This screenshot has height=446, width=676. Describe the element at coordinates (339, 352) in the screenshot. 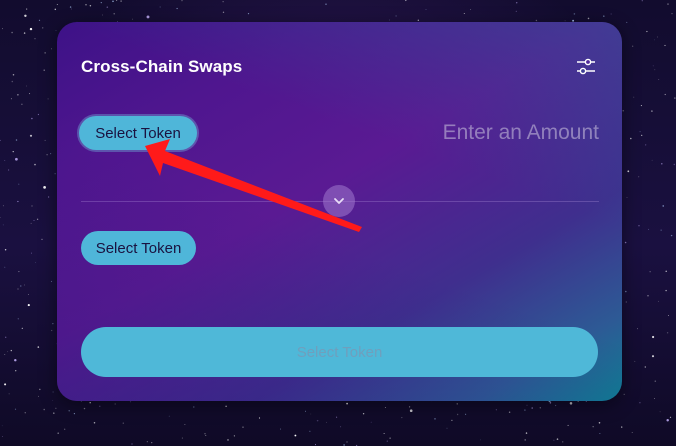

I see `submit-swap-button: Select Token` at that location.